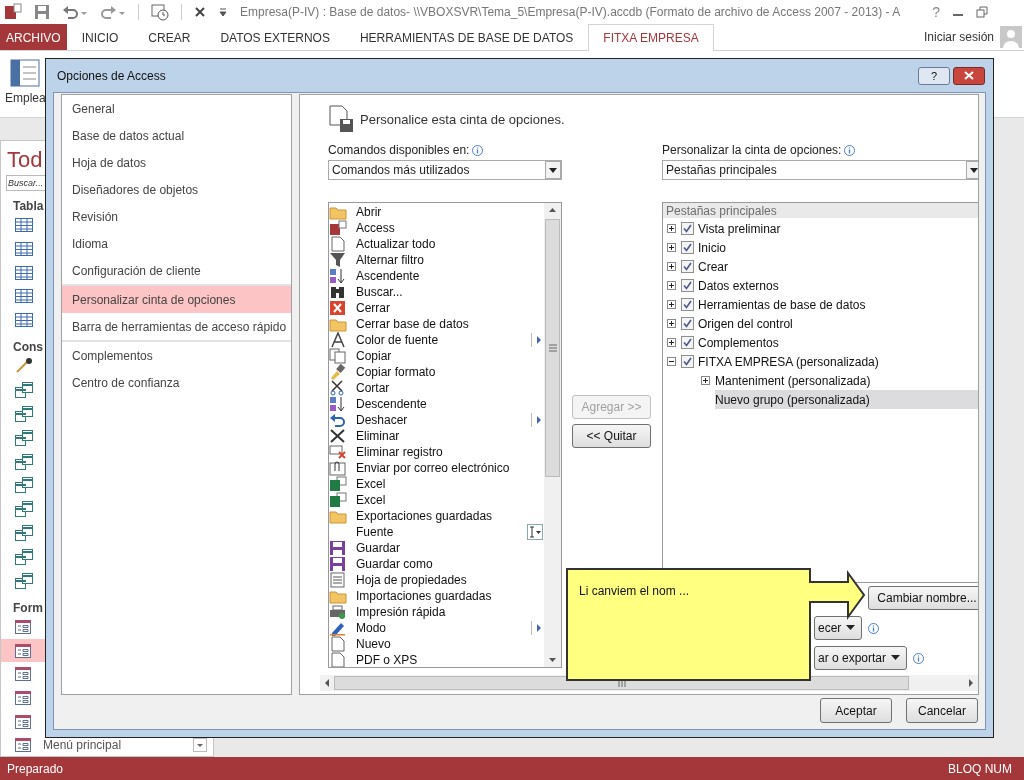 The image size is (1024, 780). I want to click on field-label: Comandos disponibles en:, so click(399, 150).